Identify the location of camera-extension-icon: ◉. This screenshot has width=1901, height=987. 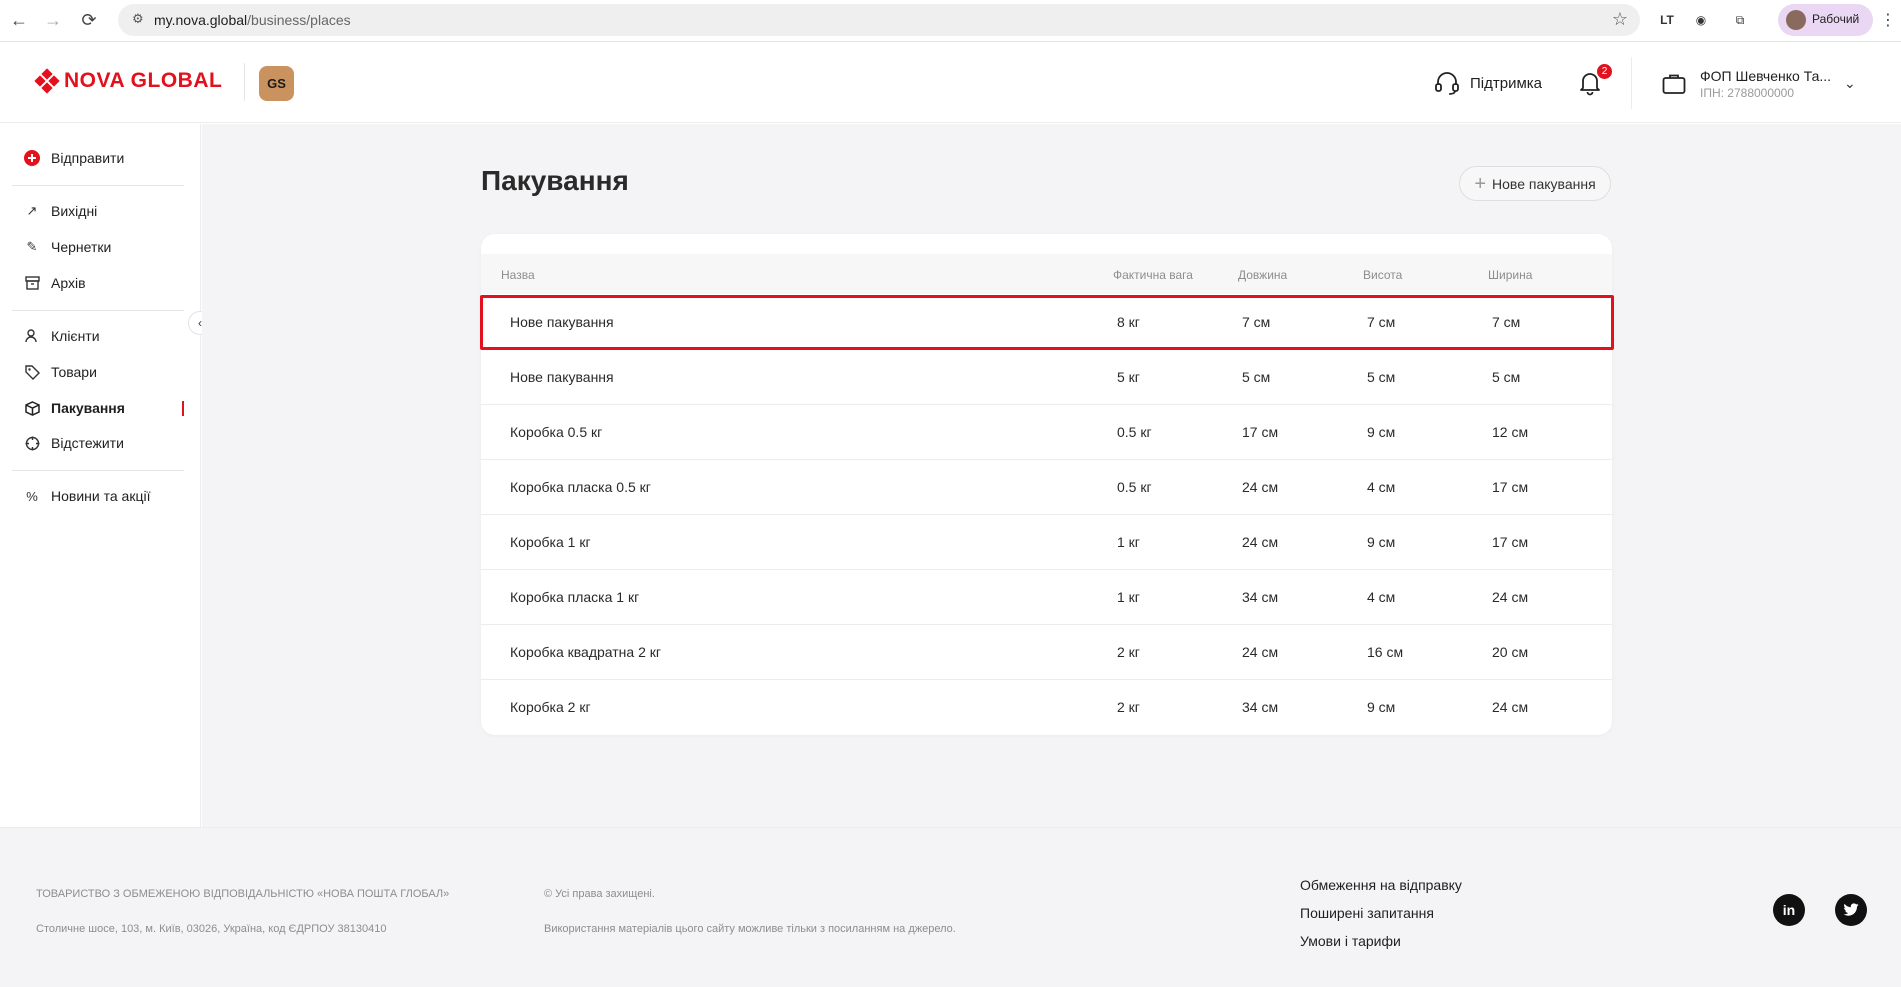
(1701, 20).